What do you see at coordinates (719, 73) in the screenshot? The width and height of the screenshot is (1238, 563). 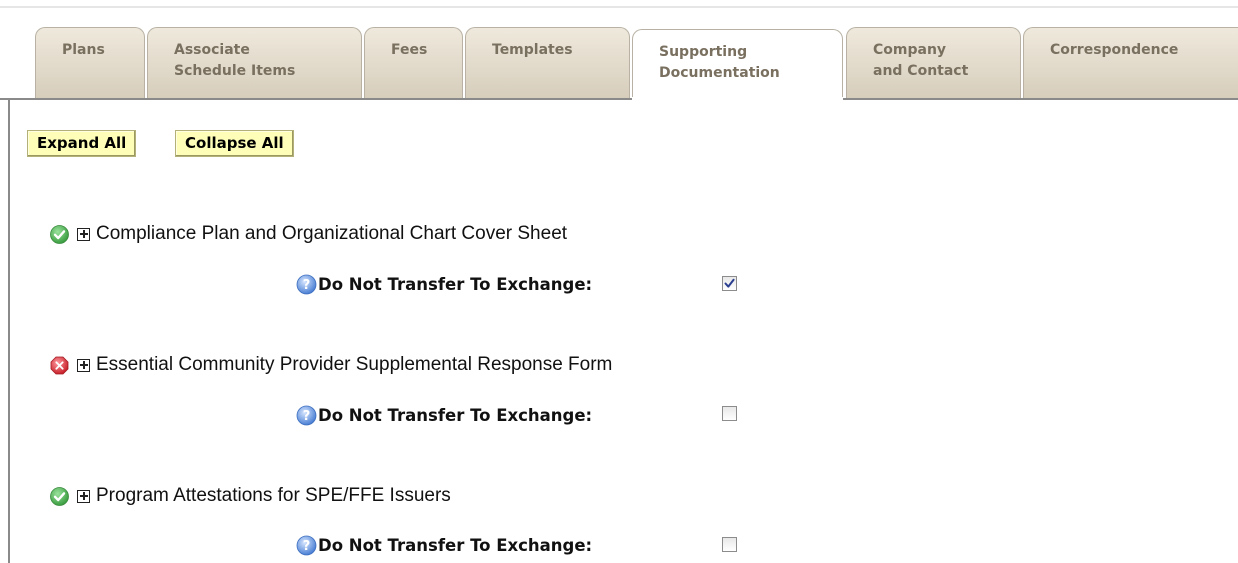 I see `tab-label-line2: Documentation` at bounding box center [719, 73].